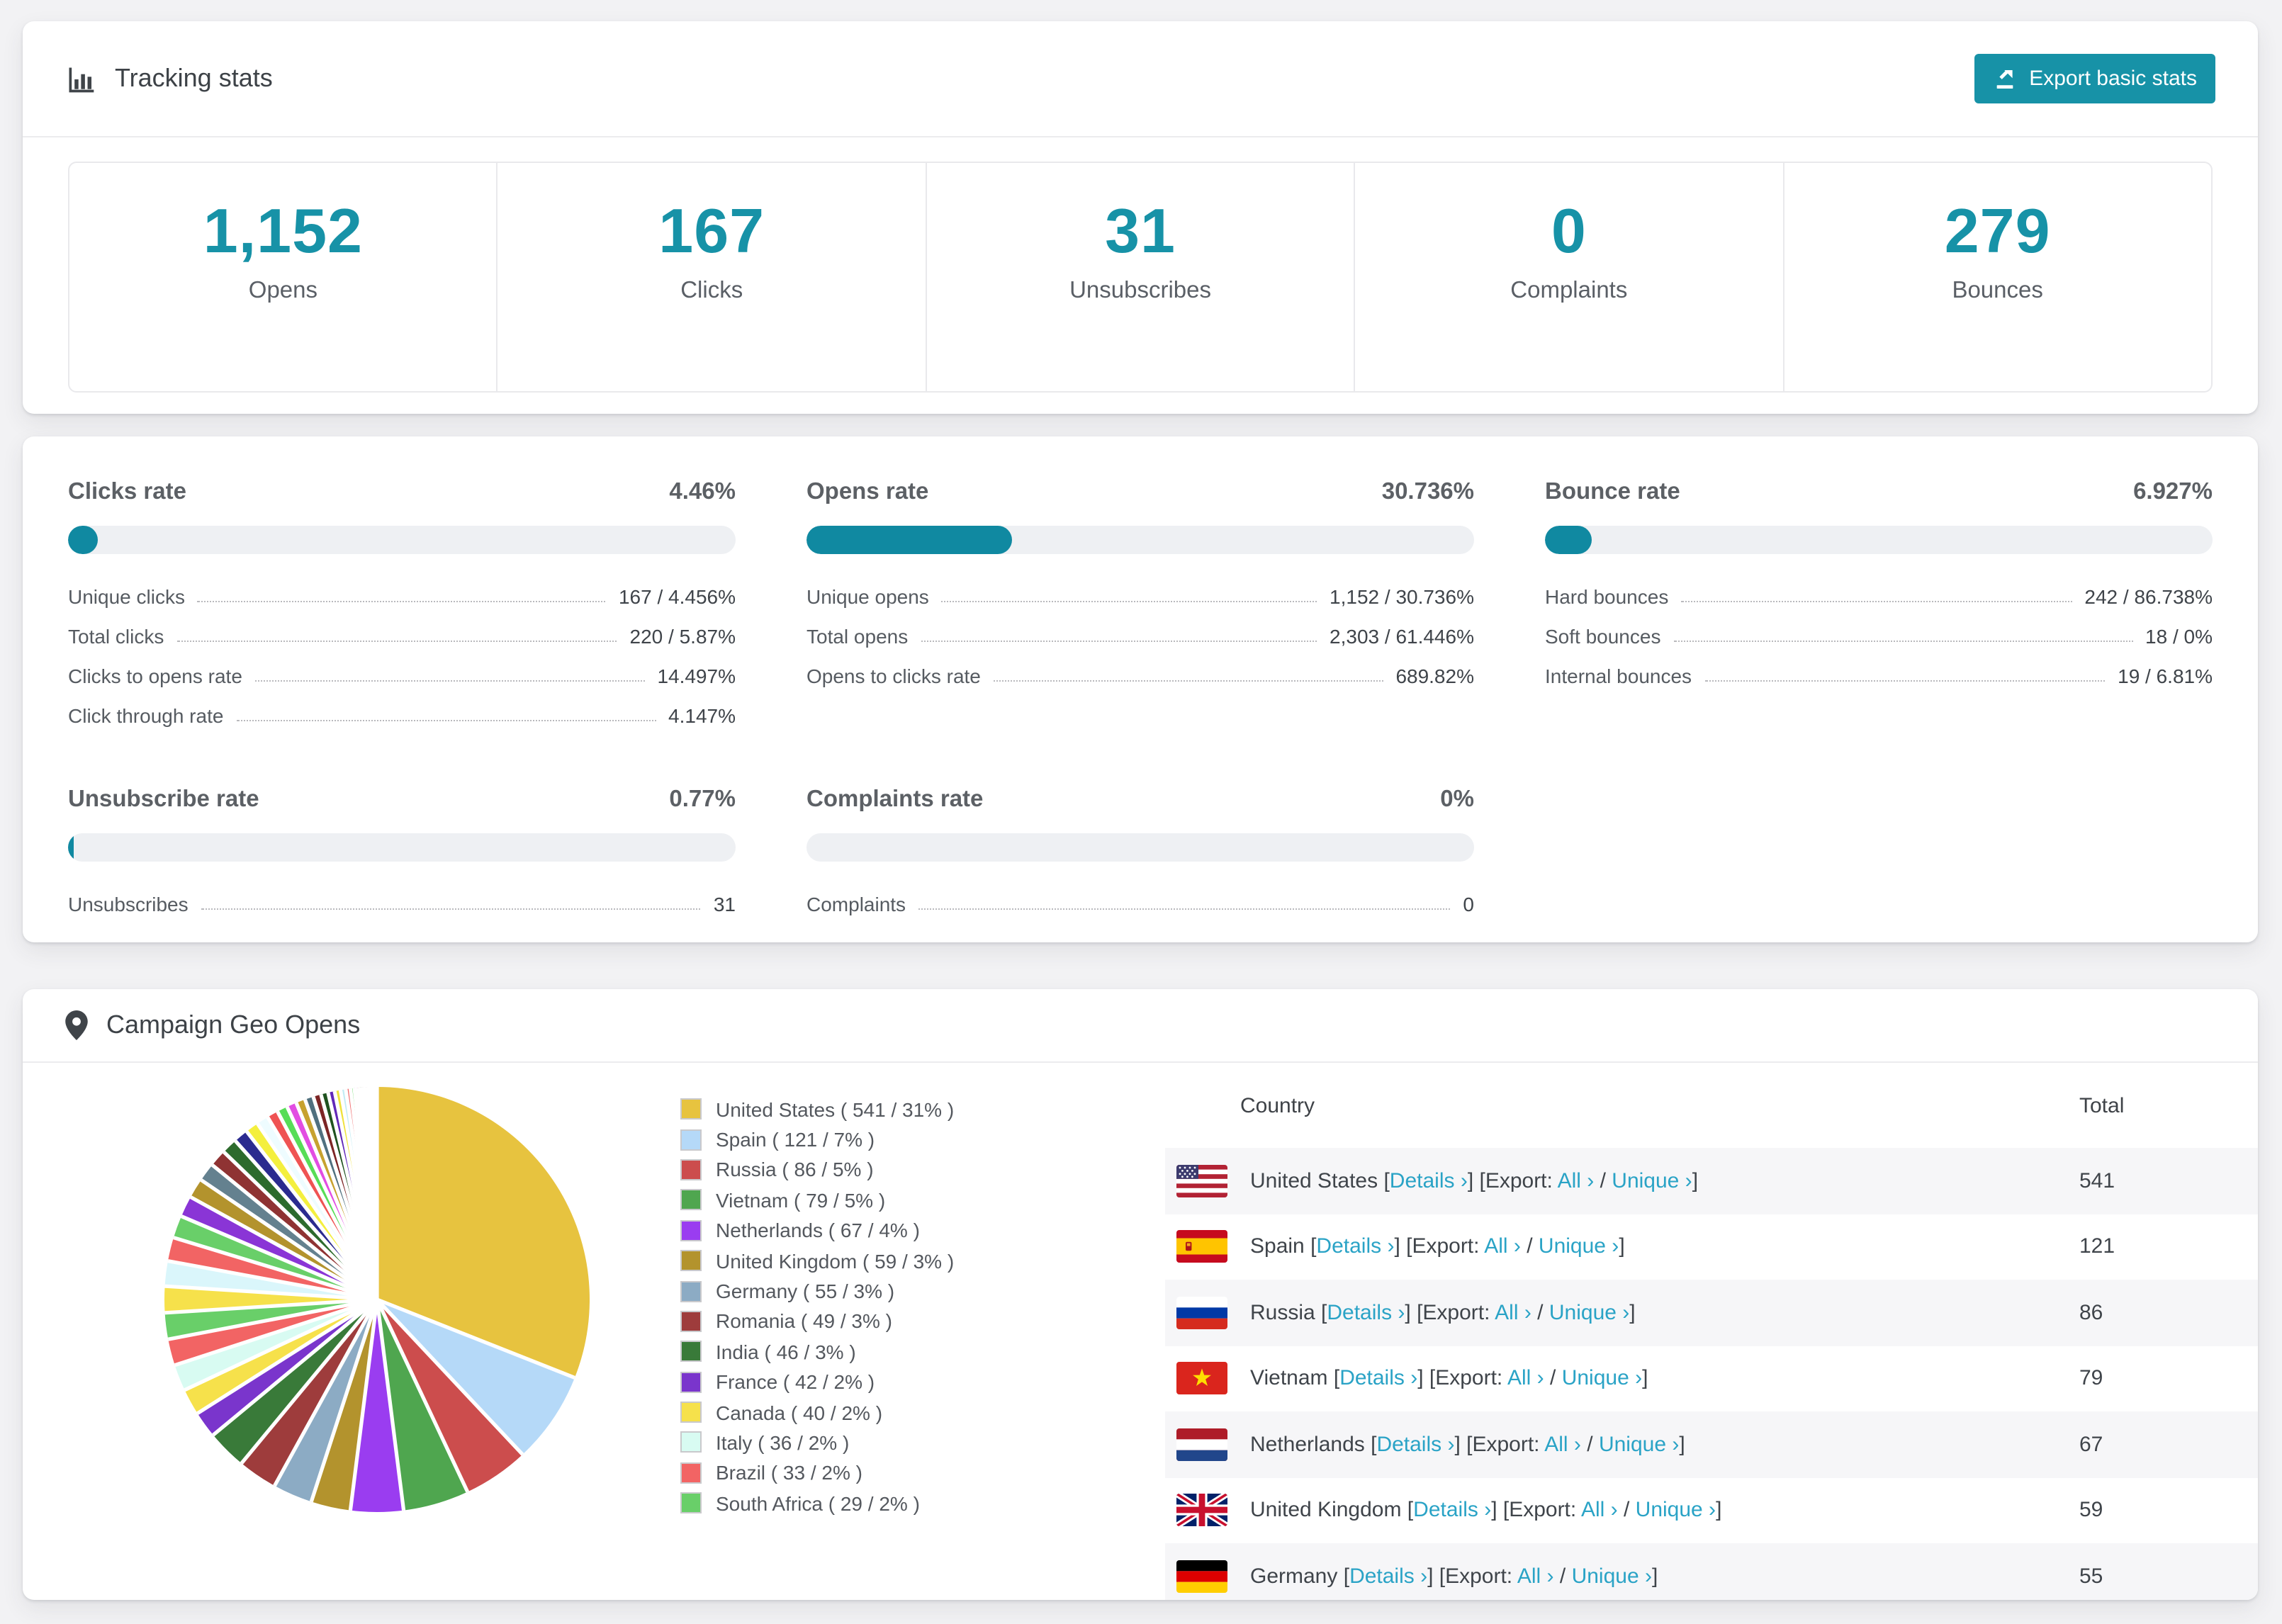  I want to click on stat-value: 1,152, so click(283, 231).